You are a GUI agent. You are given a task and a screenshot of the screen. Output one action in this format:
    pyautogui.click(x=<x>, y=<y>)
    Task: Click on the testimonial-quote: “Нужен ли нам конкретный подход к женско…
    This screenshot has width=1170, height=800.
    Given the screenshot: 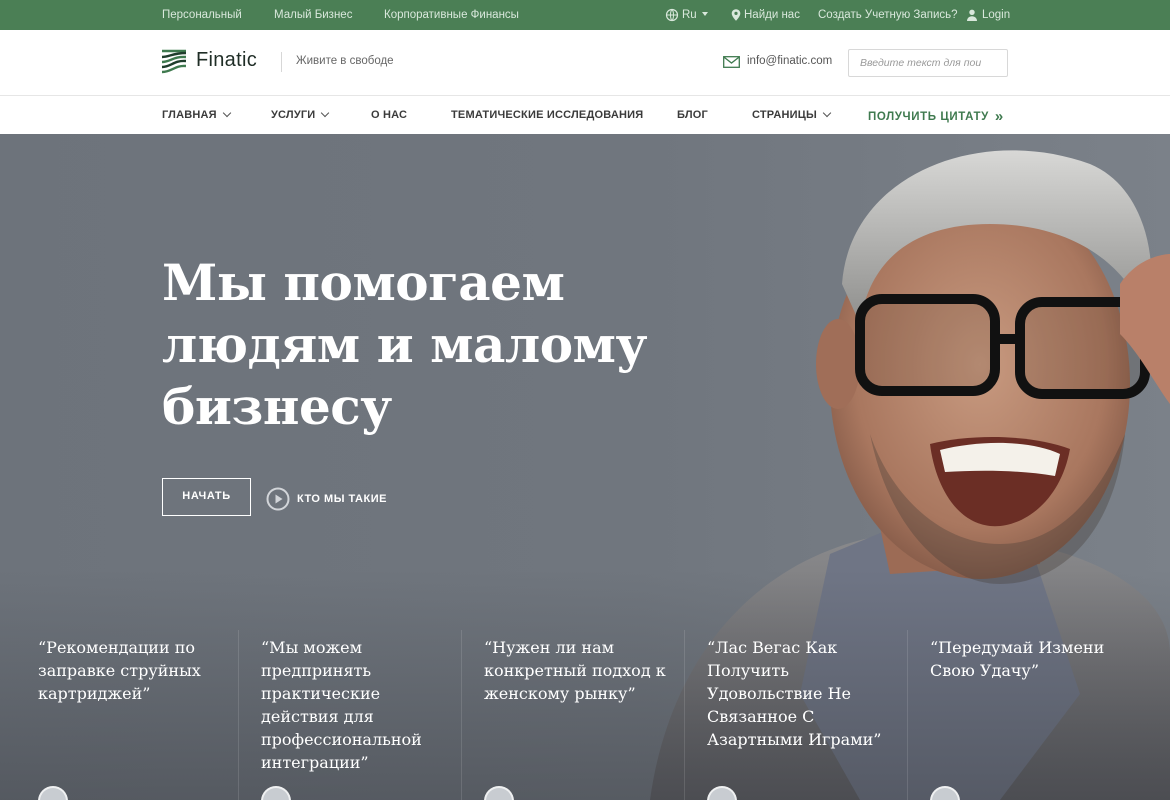 What is the action you would take?
    pyautogui.click(x=575, y=670)
    